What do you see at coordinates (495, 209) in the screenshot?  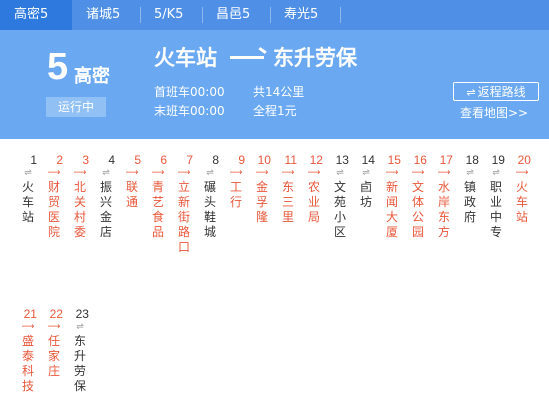 I see `stop-name: 职业中专` at bounding box center [495, 209].